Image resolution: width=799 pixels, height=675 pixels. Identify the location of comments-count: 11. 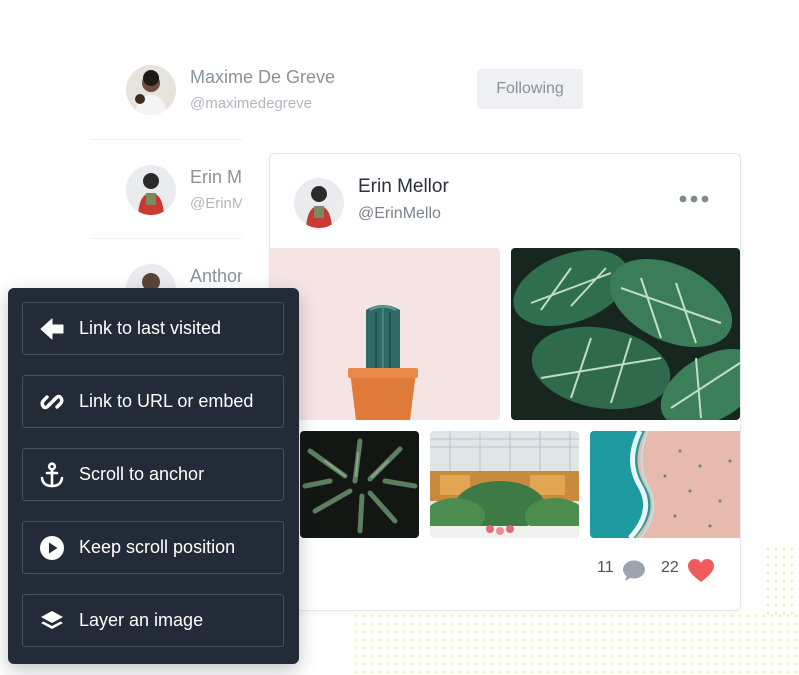
(605, 567).